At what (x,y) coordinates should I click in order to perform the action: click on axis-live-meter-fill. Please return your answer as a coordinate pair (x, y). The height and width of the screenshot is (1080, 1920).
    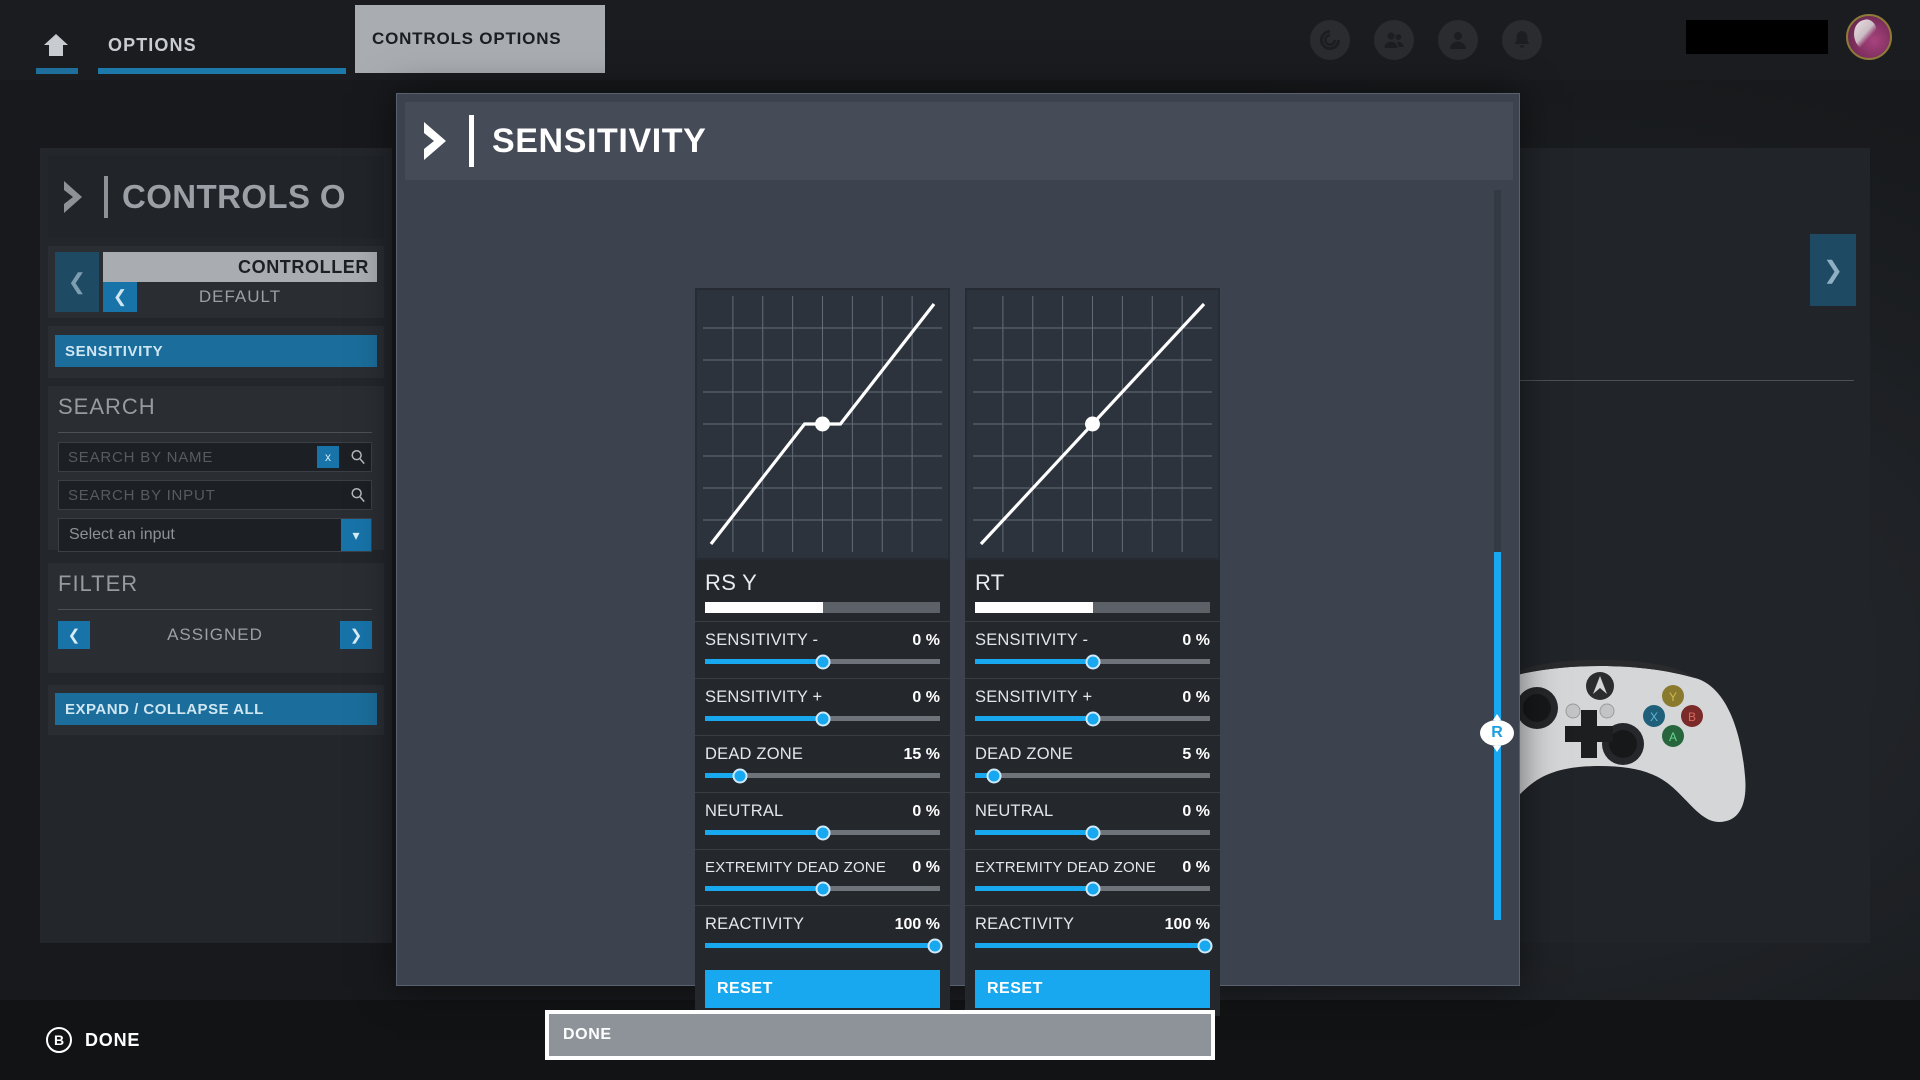
    Looking at the image, I should click on (1034, 607).